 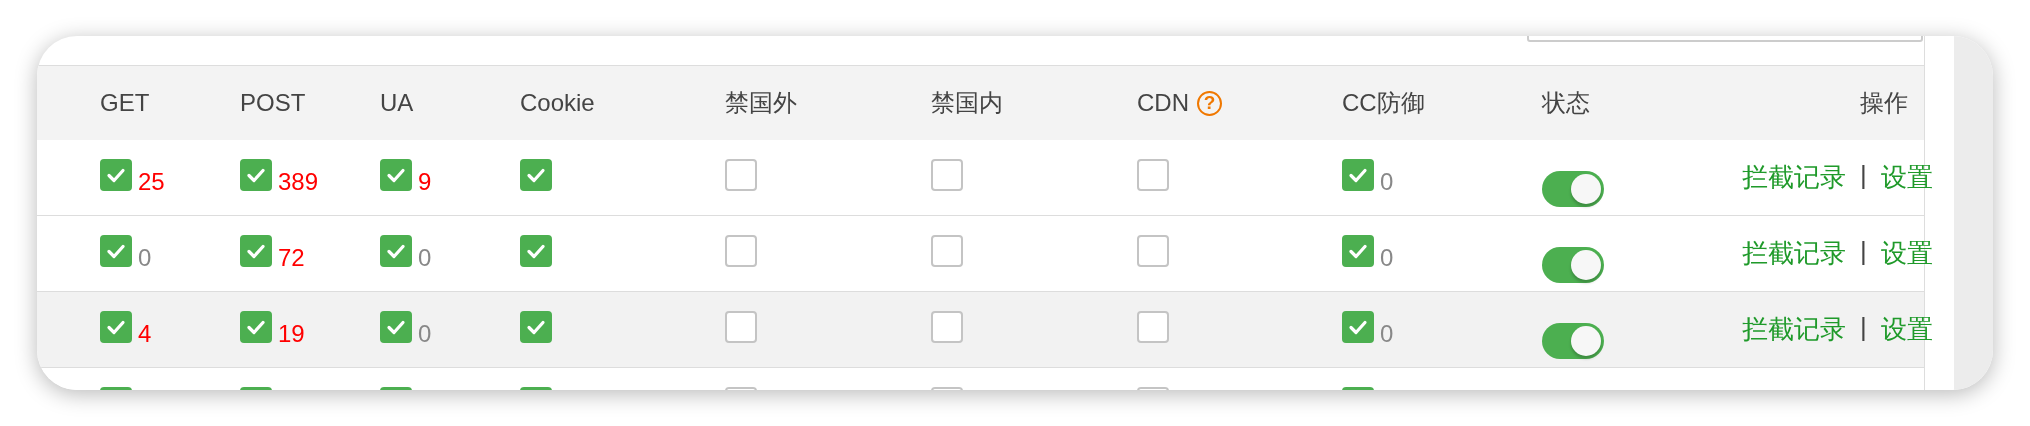 I want to click on block-count: 72, so click(x=291, y=258).